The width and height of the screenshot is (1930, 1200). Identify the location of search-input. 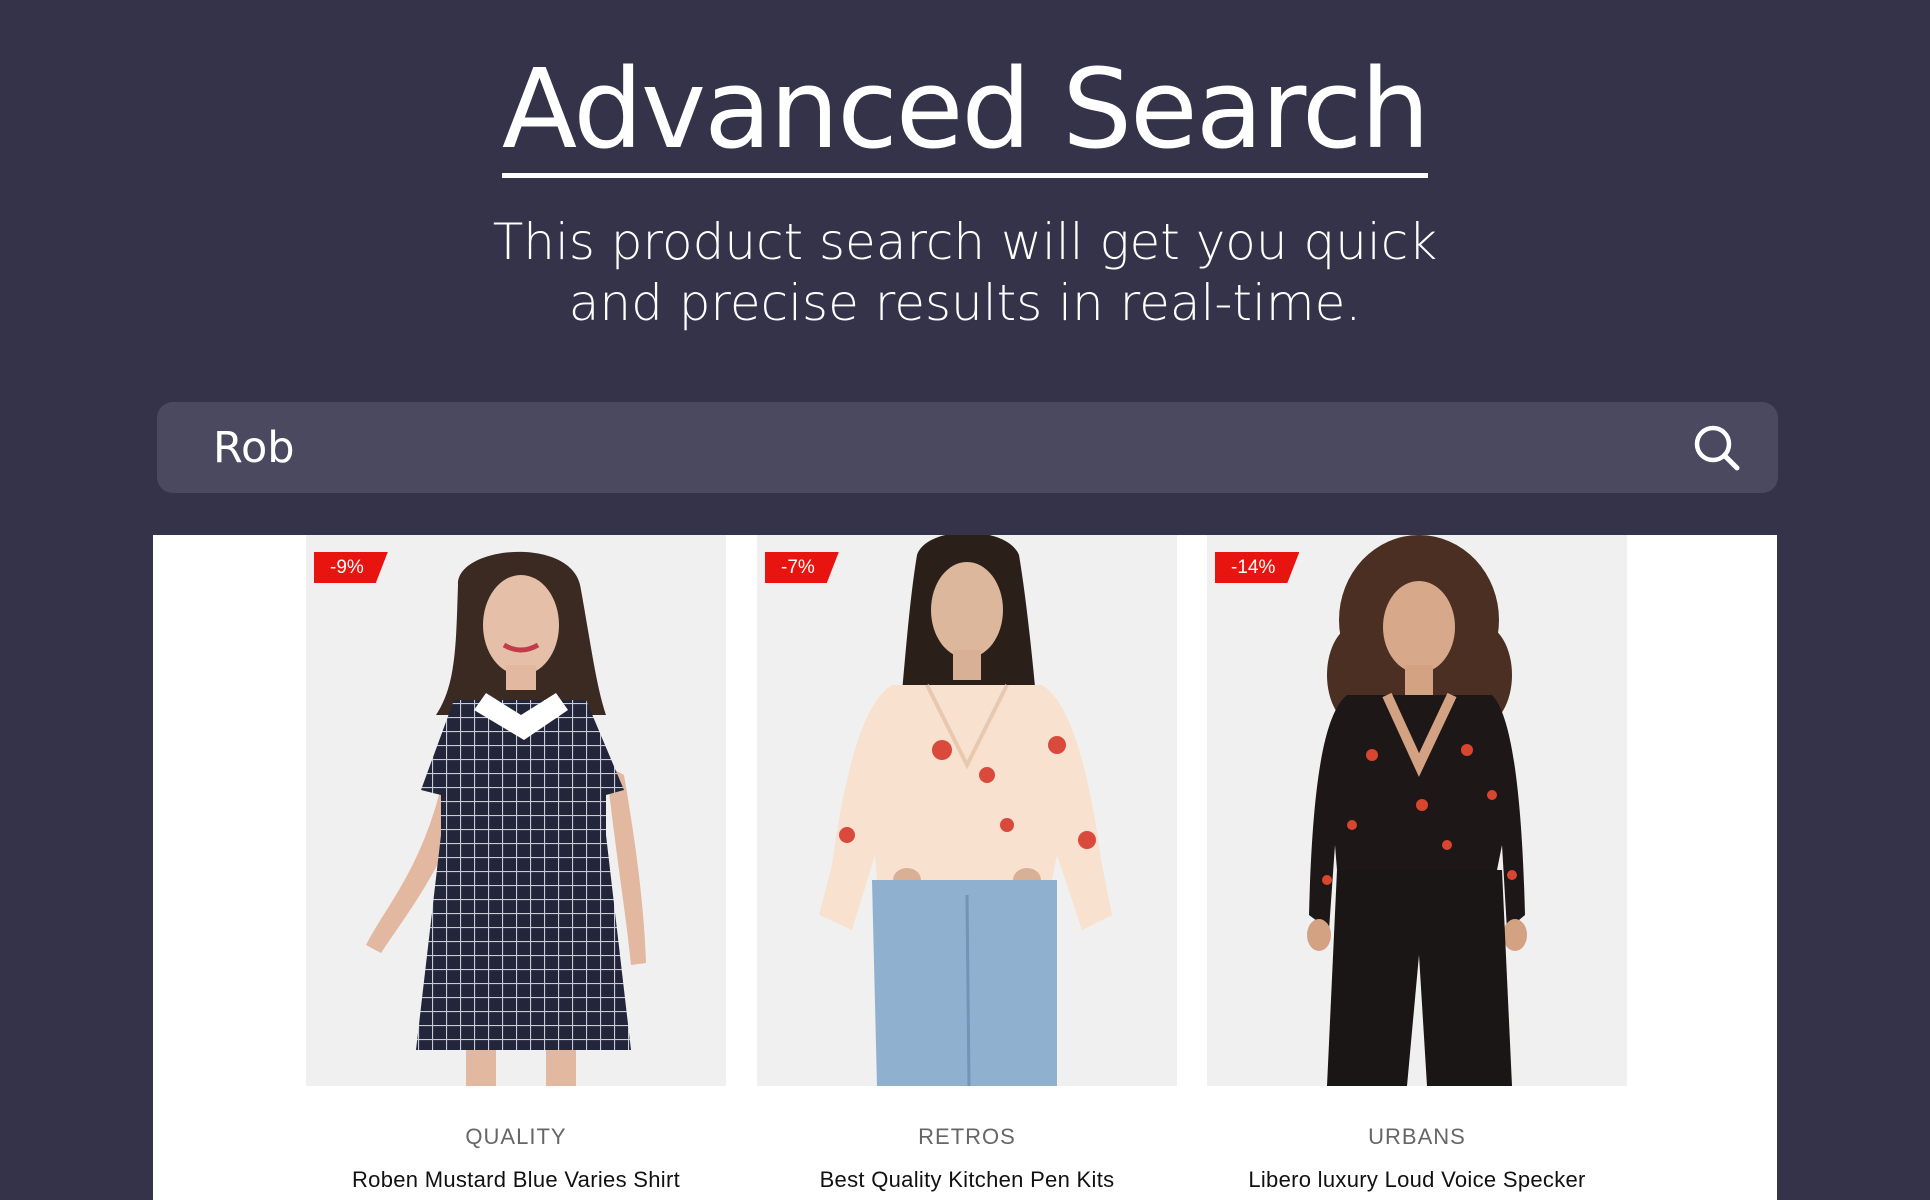
(917, 447).